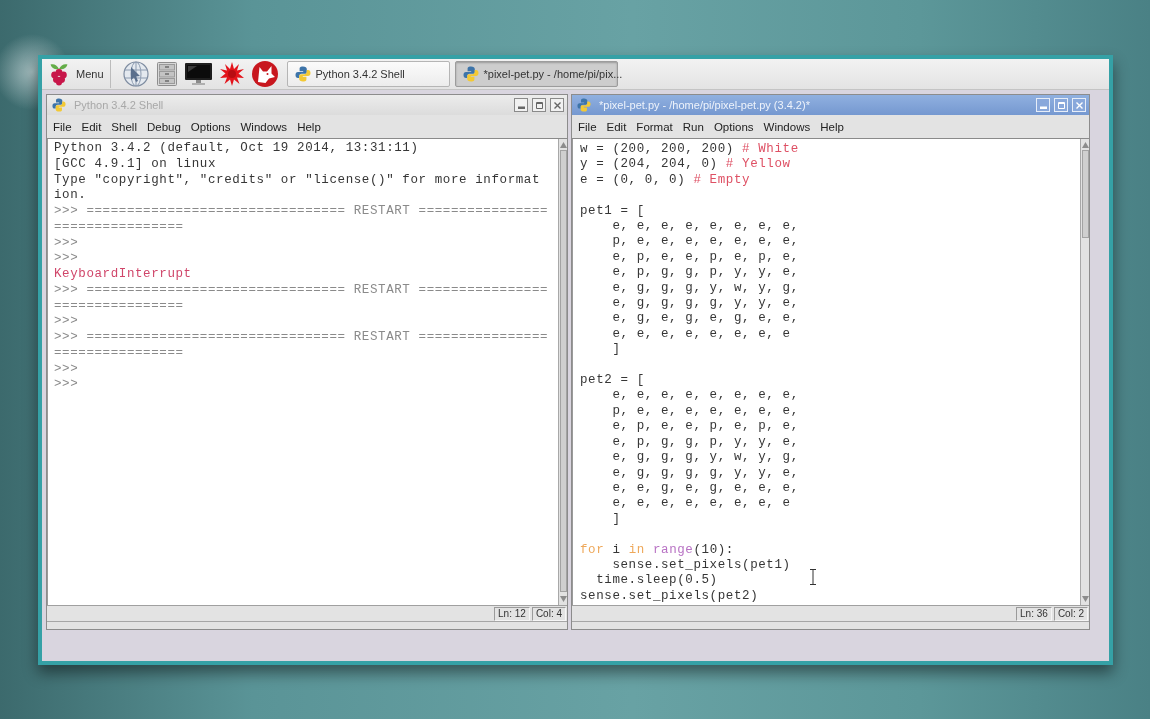 The image size is (1150, 719). What do you see at coordinates (124, 126) in the screenshot?
I see `menu-item: Shell` at bounding box center [124, 126].